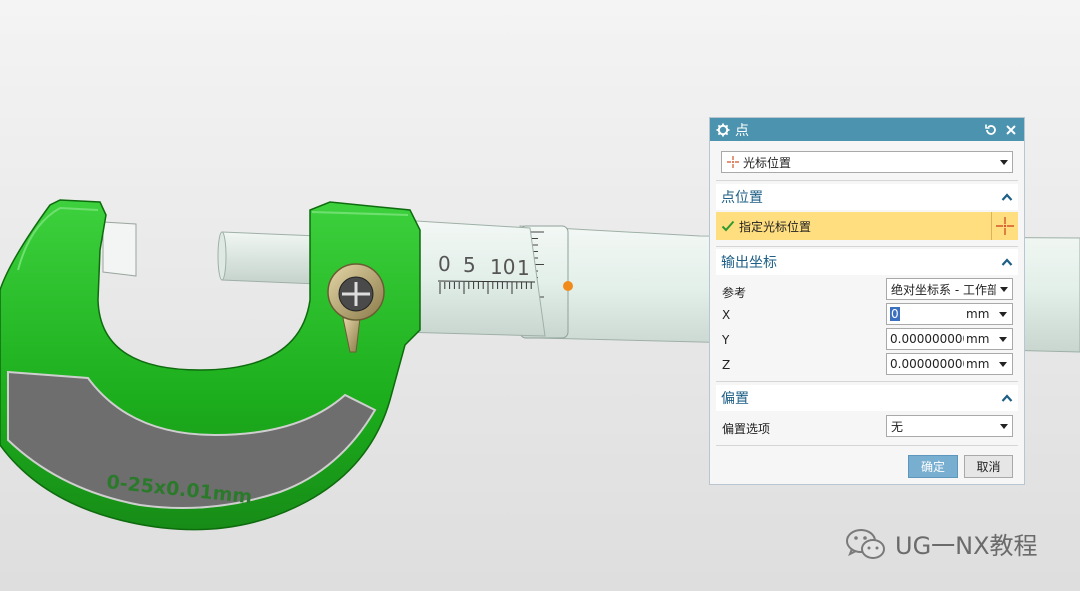 Image resolution: width=1080 pixels, height=591 pixels. I want to click on reset-icon, so click(991, 130).